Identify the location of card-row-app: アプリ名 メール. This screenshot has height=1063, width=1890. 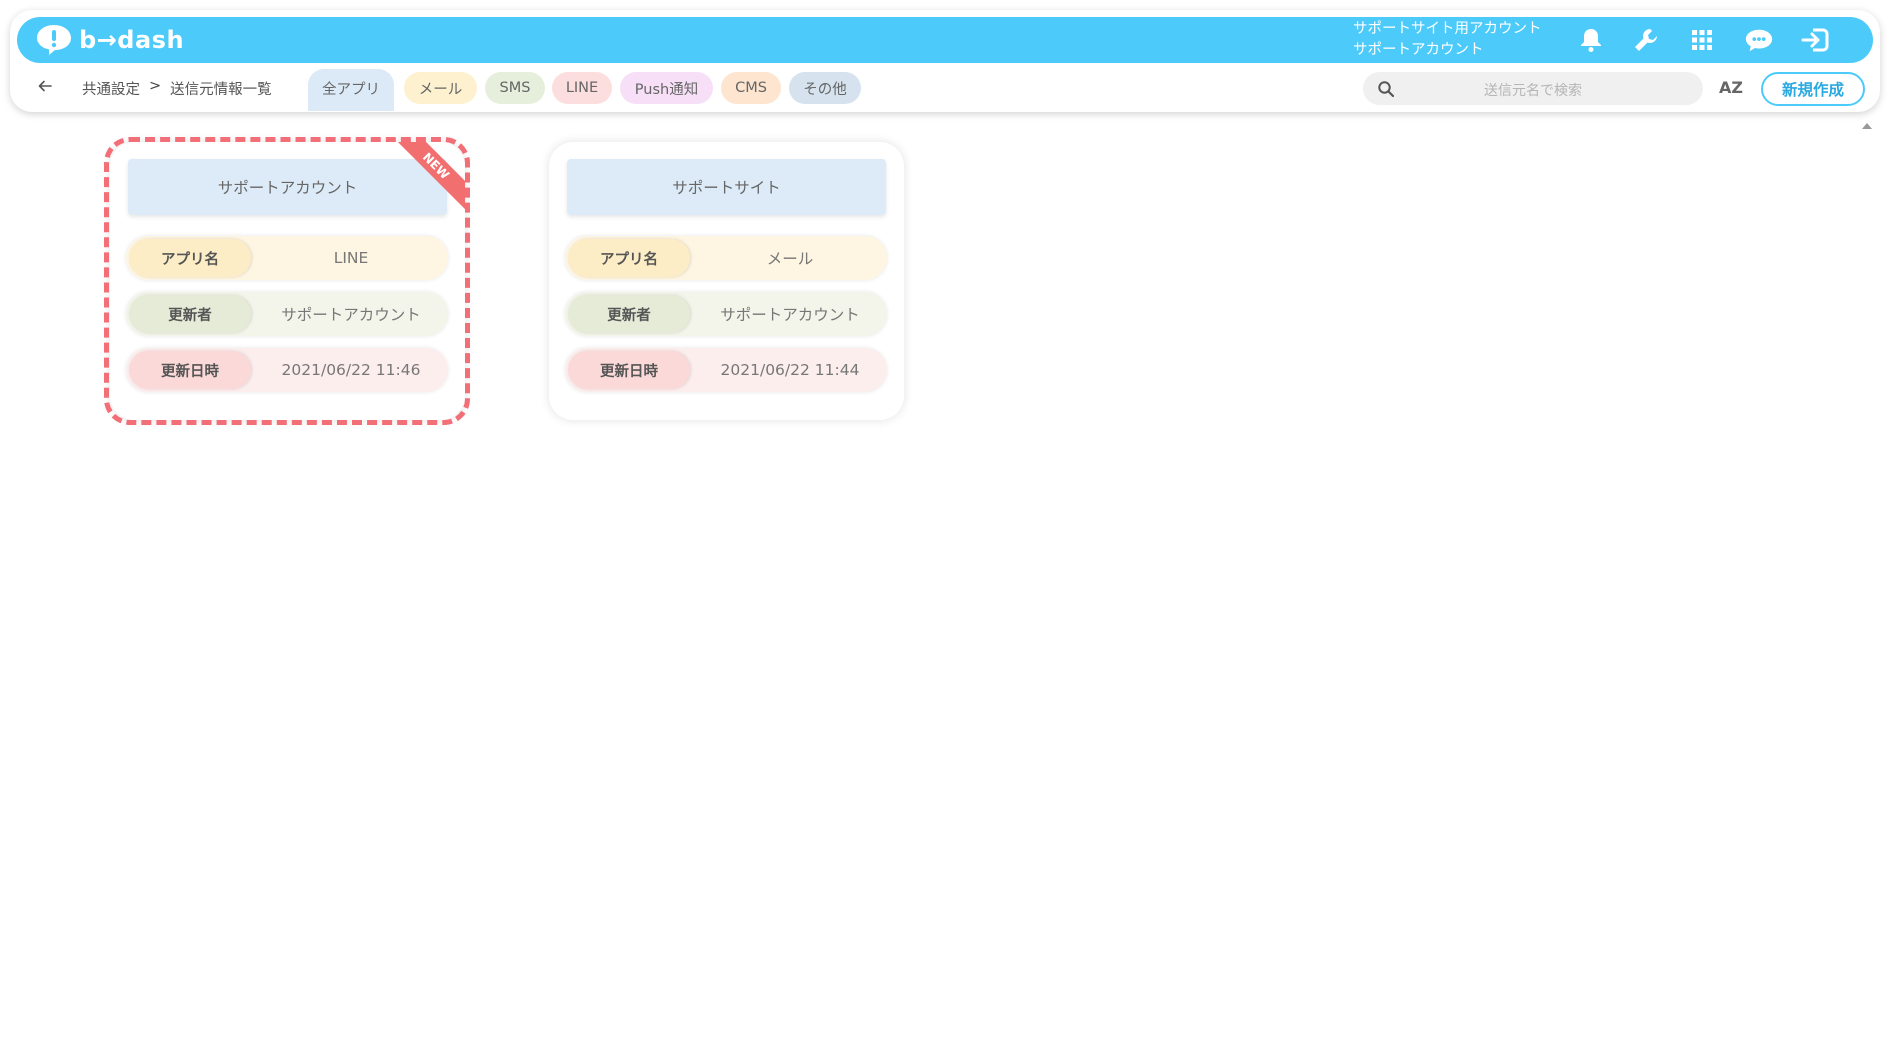
(726, 258).